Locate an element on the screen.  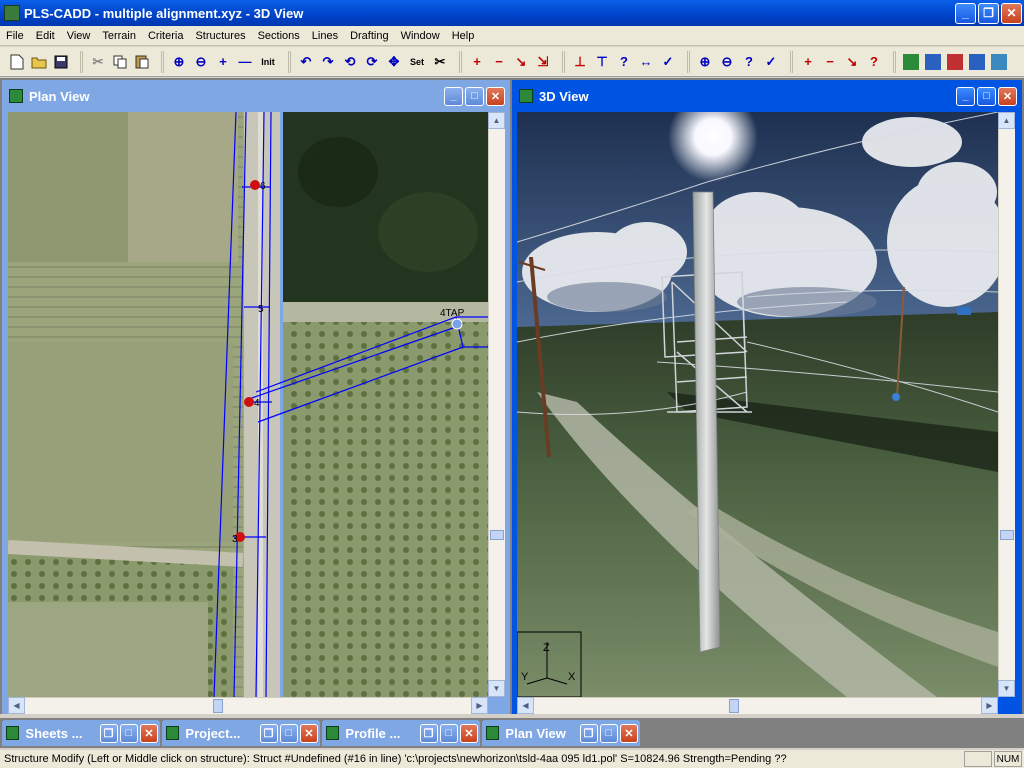
minimized-plan-view-window: Plan View ❐ □ ✕ is located at coordinates (561, 733).